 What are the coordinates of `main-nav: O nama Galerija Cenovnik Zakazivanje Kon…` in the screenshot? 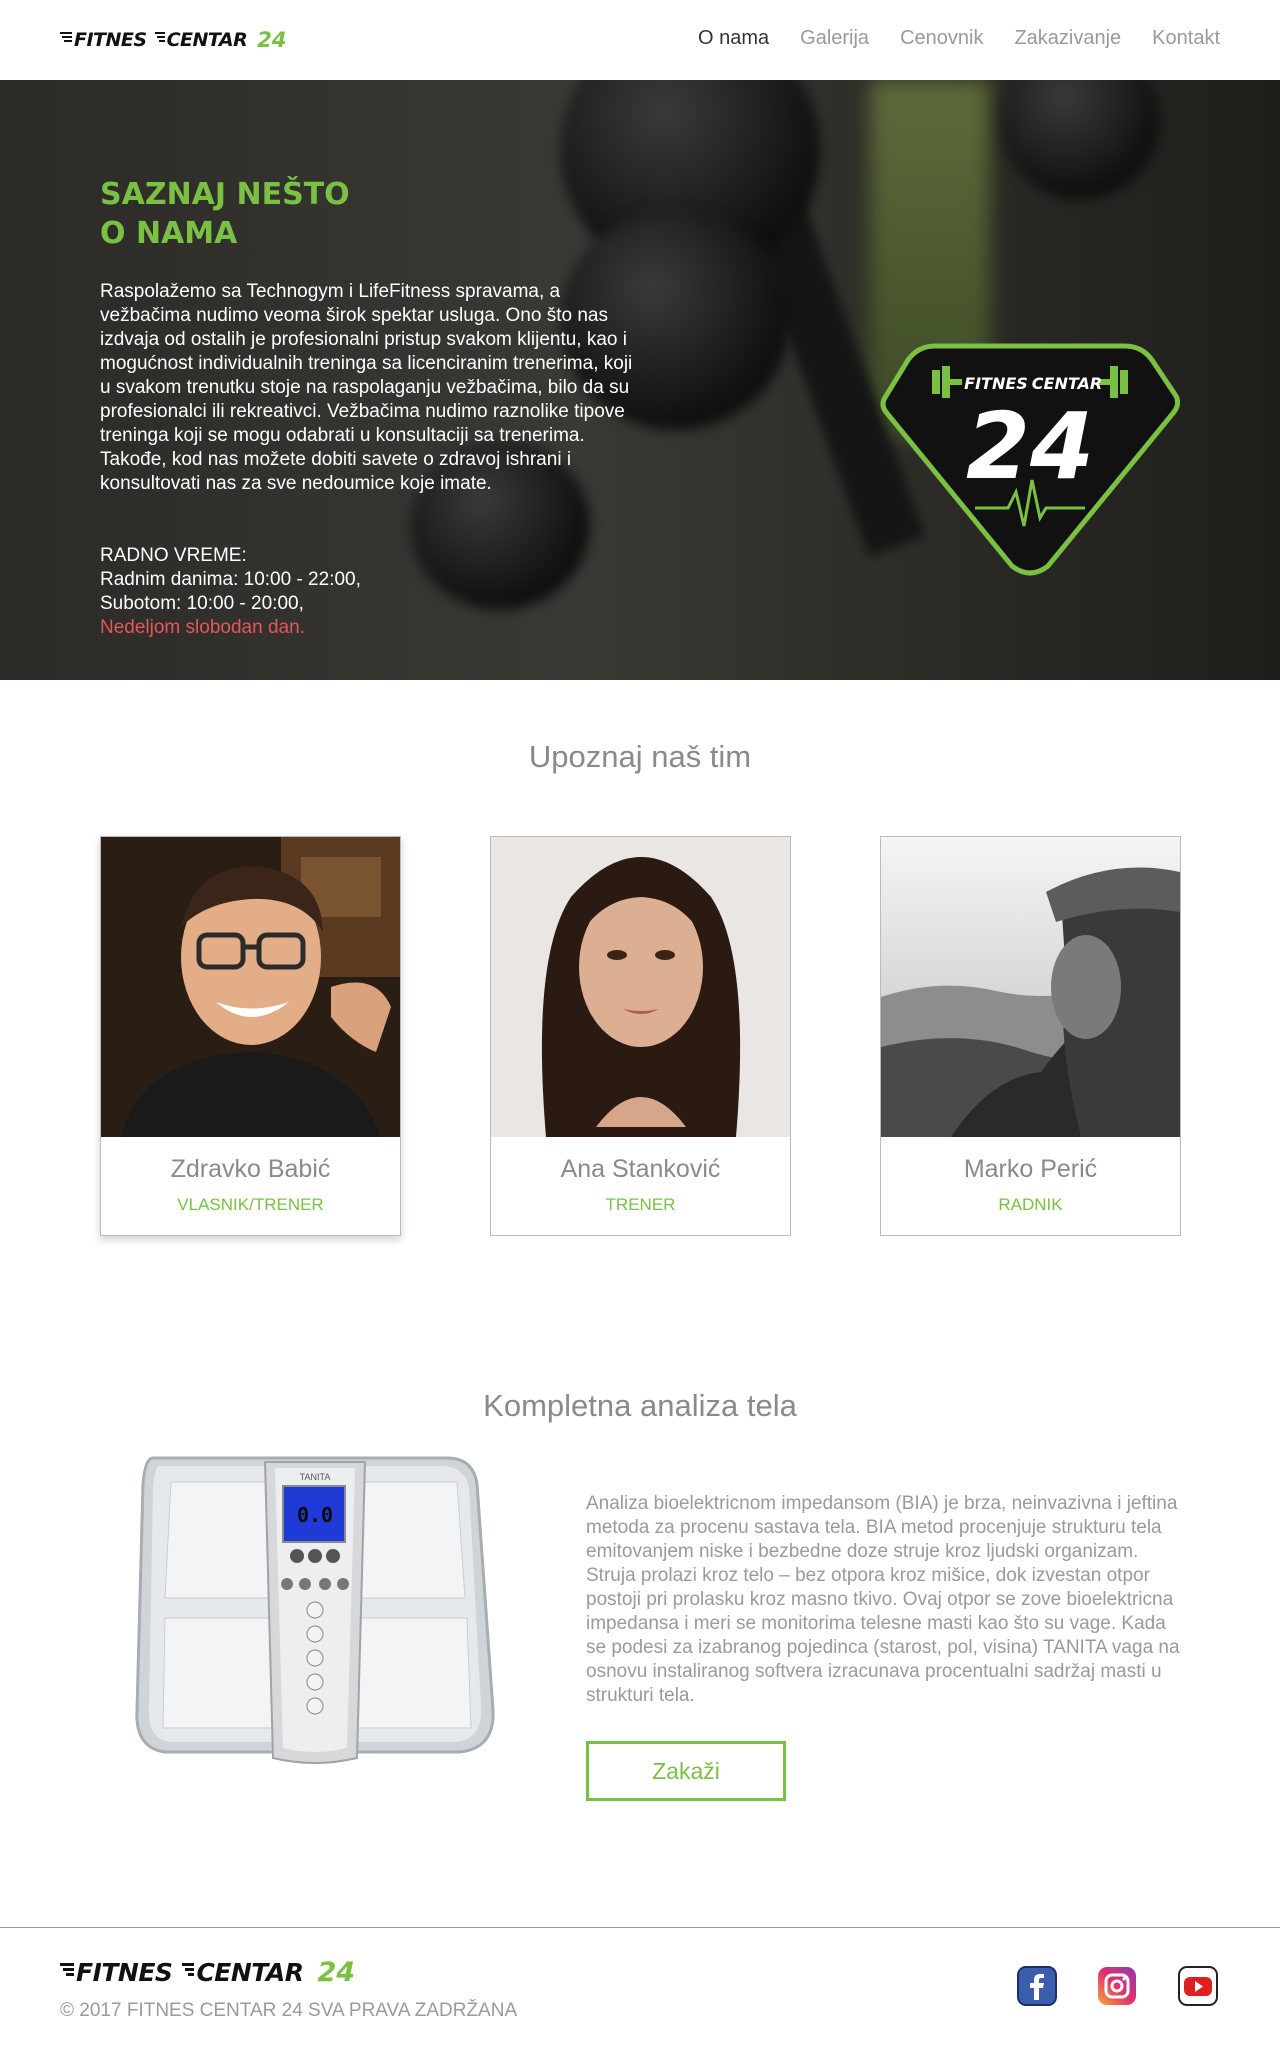 It's located at (959, 38).